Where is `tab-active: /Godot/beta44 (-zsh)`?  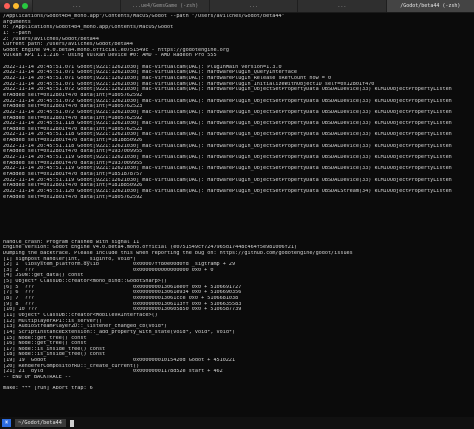 tab-active: /Godot/beta44 (-zsh) is located at coordinates (429, 6).